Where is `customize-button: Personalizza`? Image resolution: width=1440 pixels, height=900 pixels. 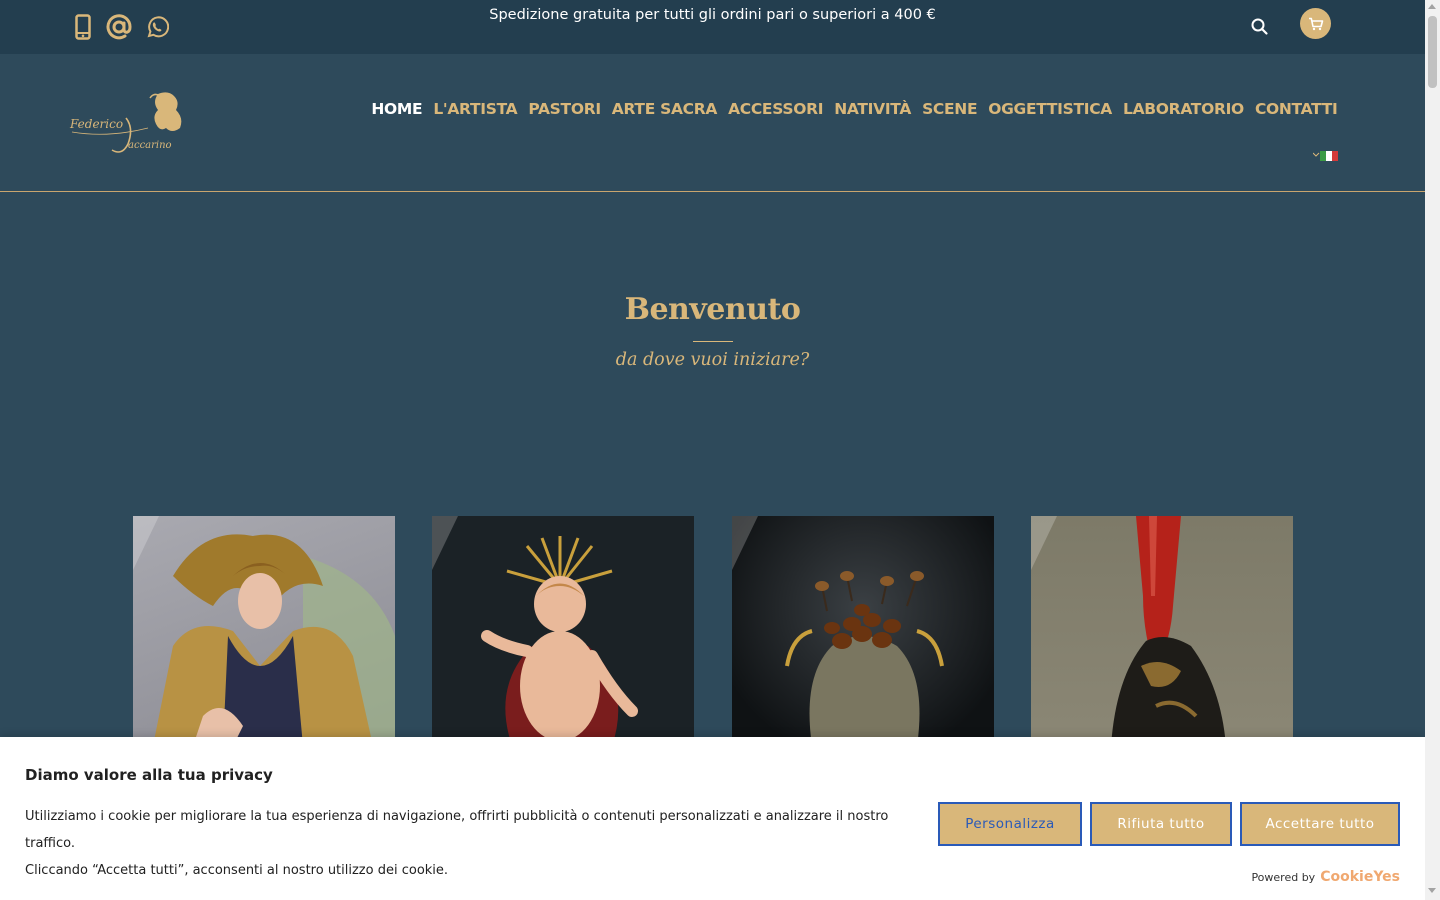
customize-button: Personalizza is located at coordinates (1010, 824).